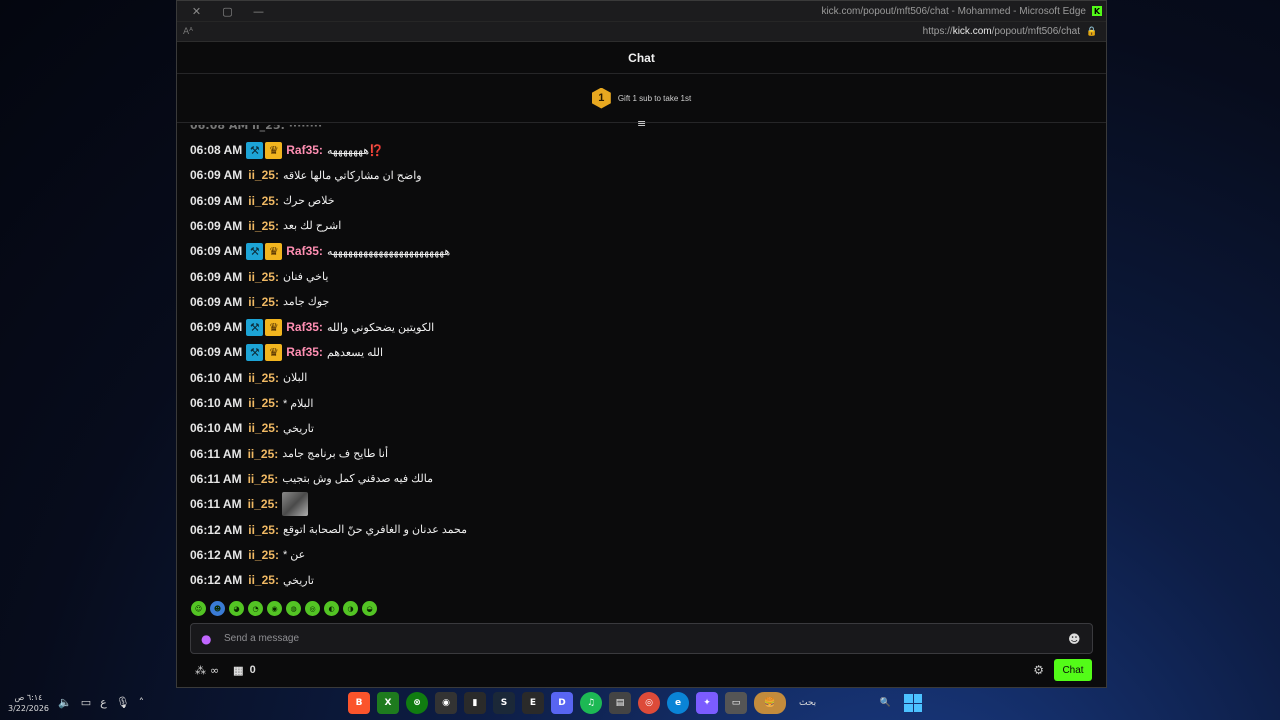 This screenshot has width=1280, height=720. I want to click on chevron-up-icon: ˄, so click(142, 702).